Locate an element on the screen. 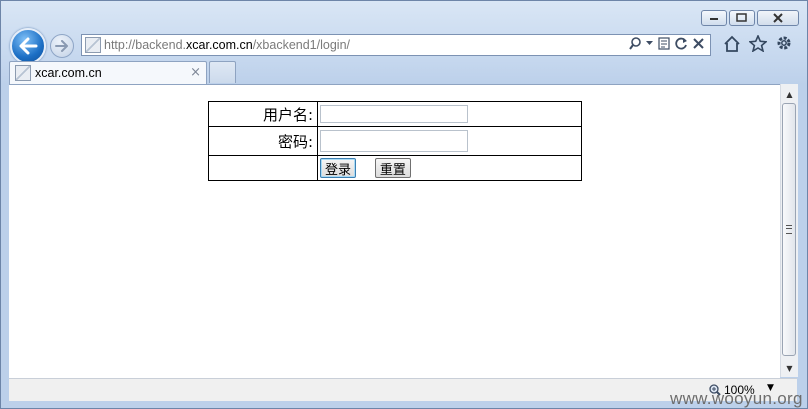 The image size is (808, 409). login-button: 登录 is located at coordinates (338, 168).